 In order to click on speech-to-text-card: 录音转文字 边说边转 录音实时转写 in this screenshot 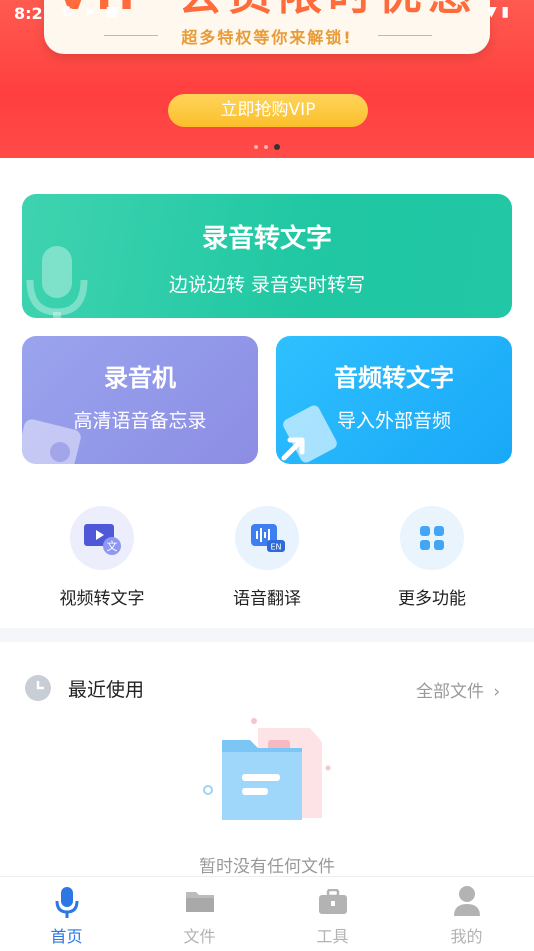, I will do `click(267, 256)`.